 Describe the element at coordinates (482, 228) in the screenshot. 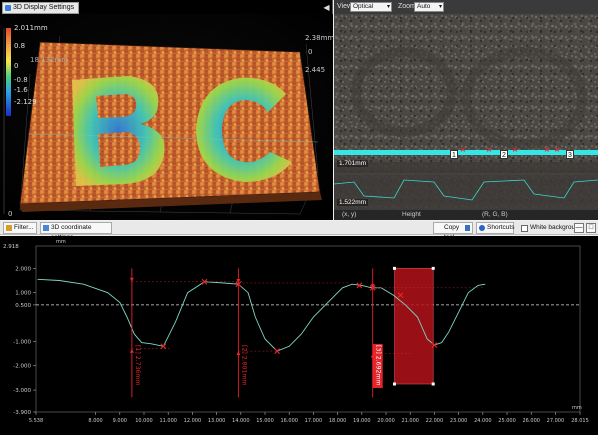

I see `help-icon` at that location.